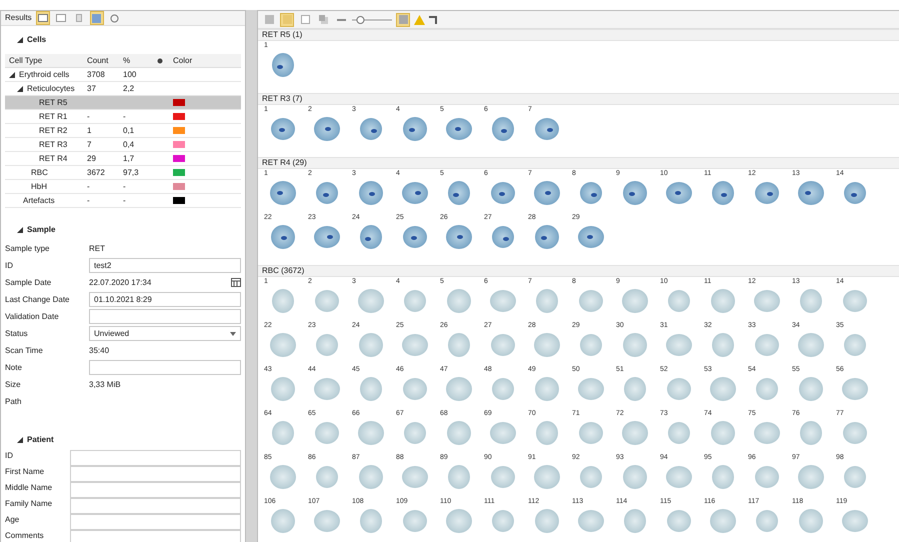 The width and height of the screenshot is (899, 542). What do you see at coordinates (578, 163) in the screenshot?
I see `group-header: RET R4 (29)` at bounding box center [578, 163].